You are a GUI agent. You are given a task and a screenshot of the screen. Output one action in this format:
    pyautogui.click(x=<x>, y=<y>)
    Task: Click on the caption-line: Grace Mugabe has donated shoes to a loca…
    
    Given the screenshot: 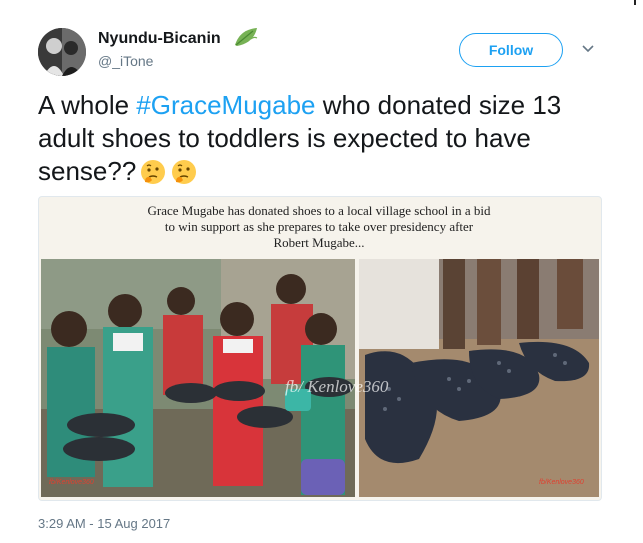 What is the action you would take?
    pyautogui.click(x=319, y=210)
    